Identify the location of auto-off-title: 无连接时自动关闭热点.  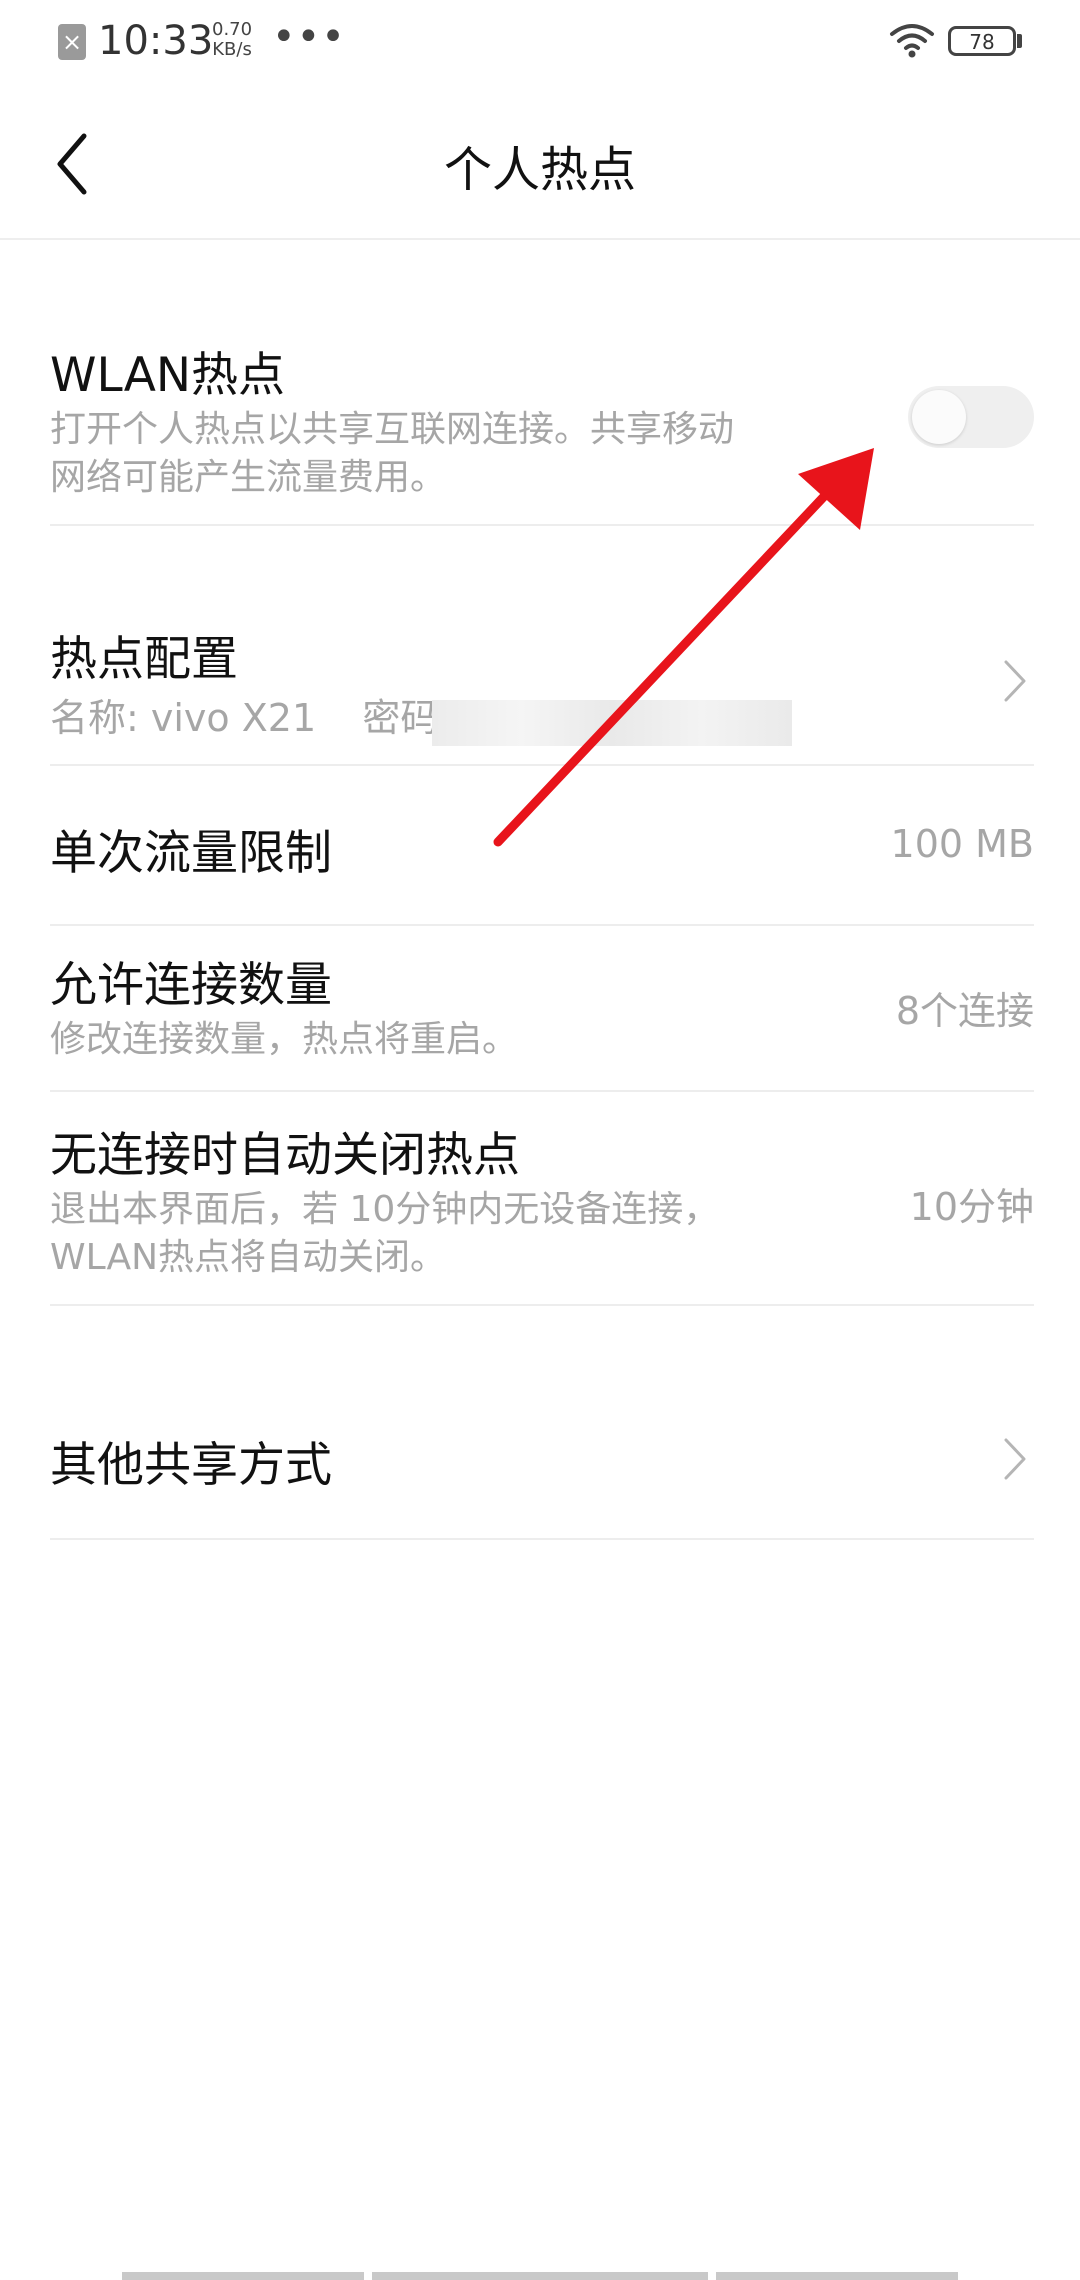
(285, 1155).